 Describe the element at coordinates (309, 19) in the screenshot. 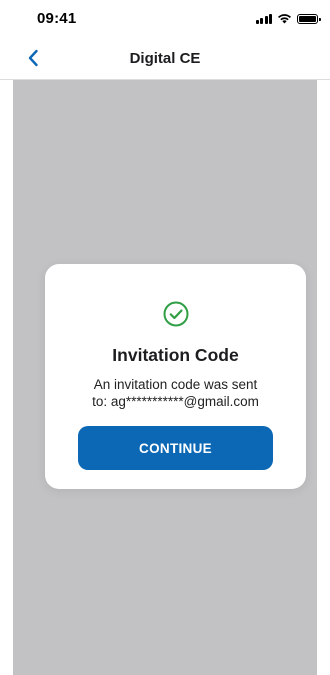

I see `battery-icon` at that location.